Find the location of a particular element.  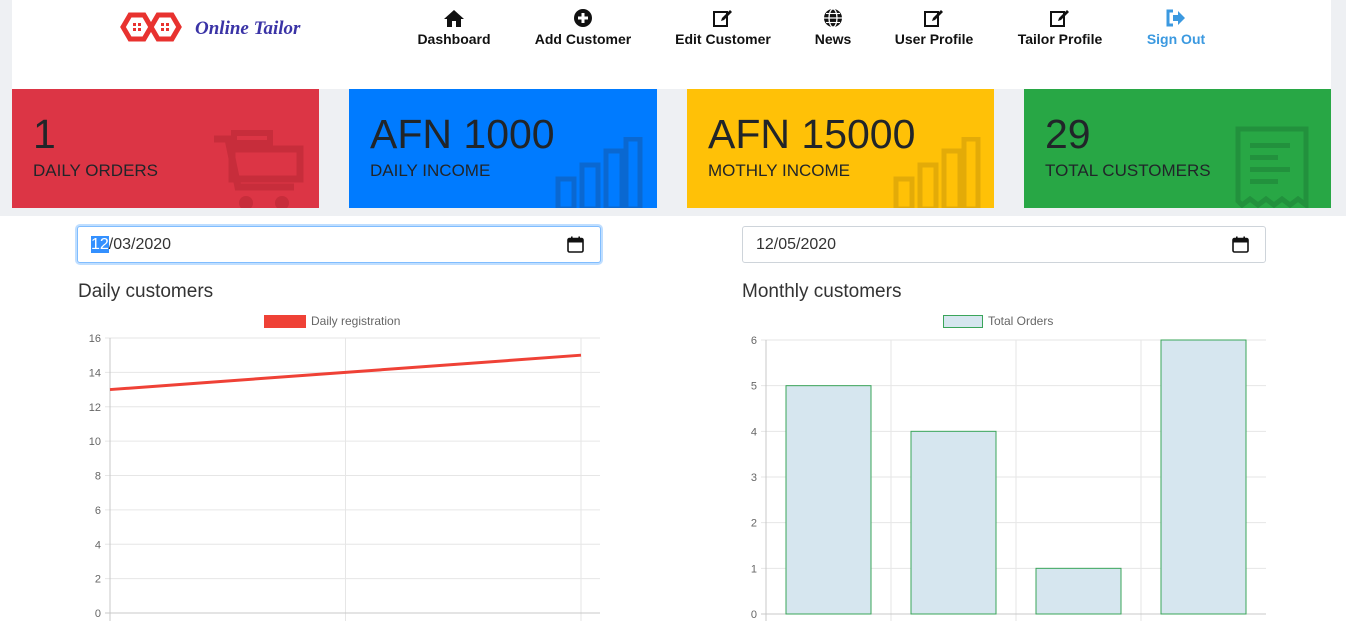

nav-tailor-profile: Tailor Profile is located at coordinates (1060, 27).